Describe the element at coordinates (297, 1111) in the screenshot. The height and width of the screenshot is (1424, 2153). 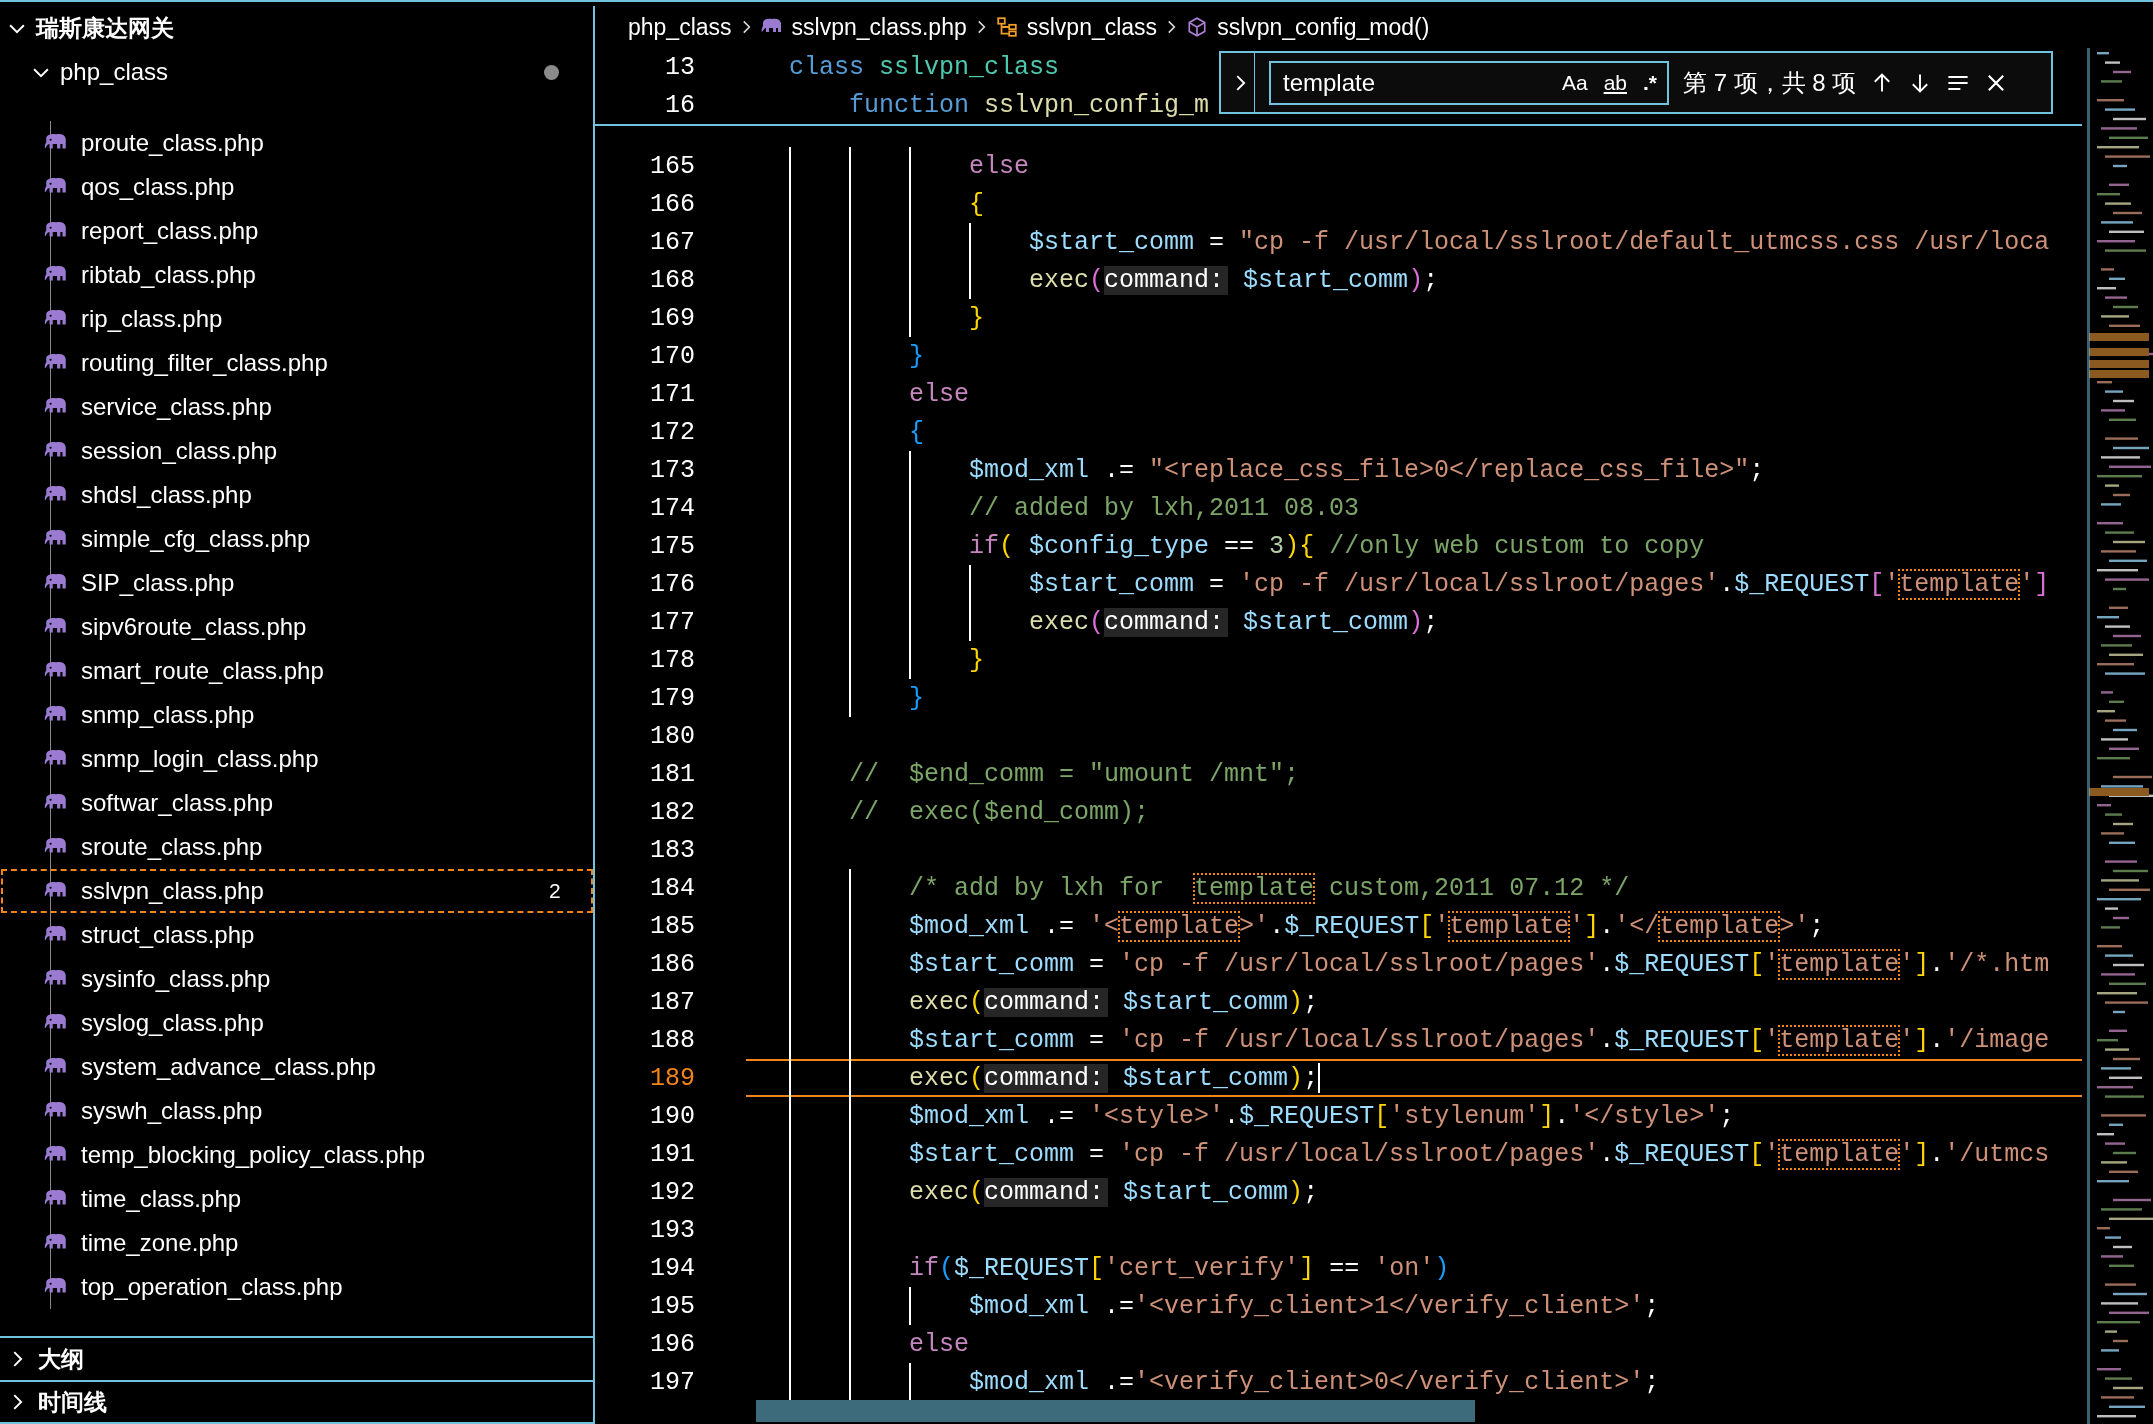
I see `file-item: syswh_class.php` at that location.